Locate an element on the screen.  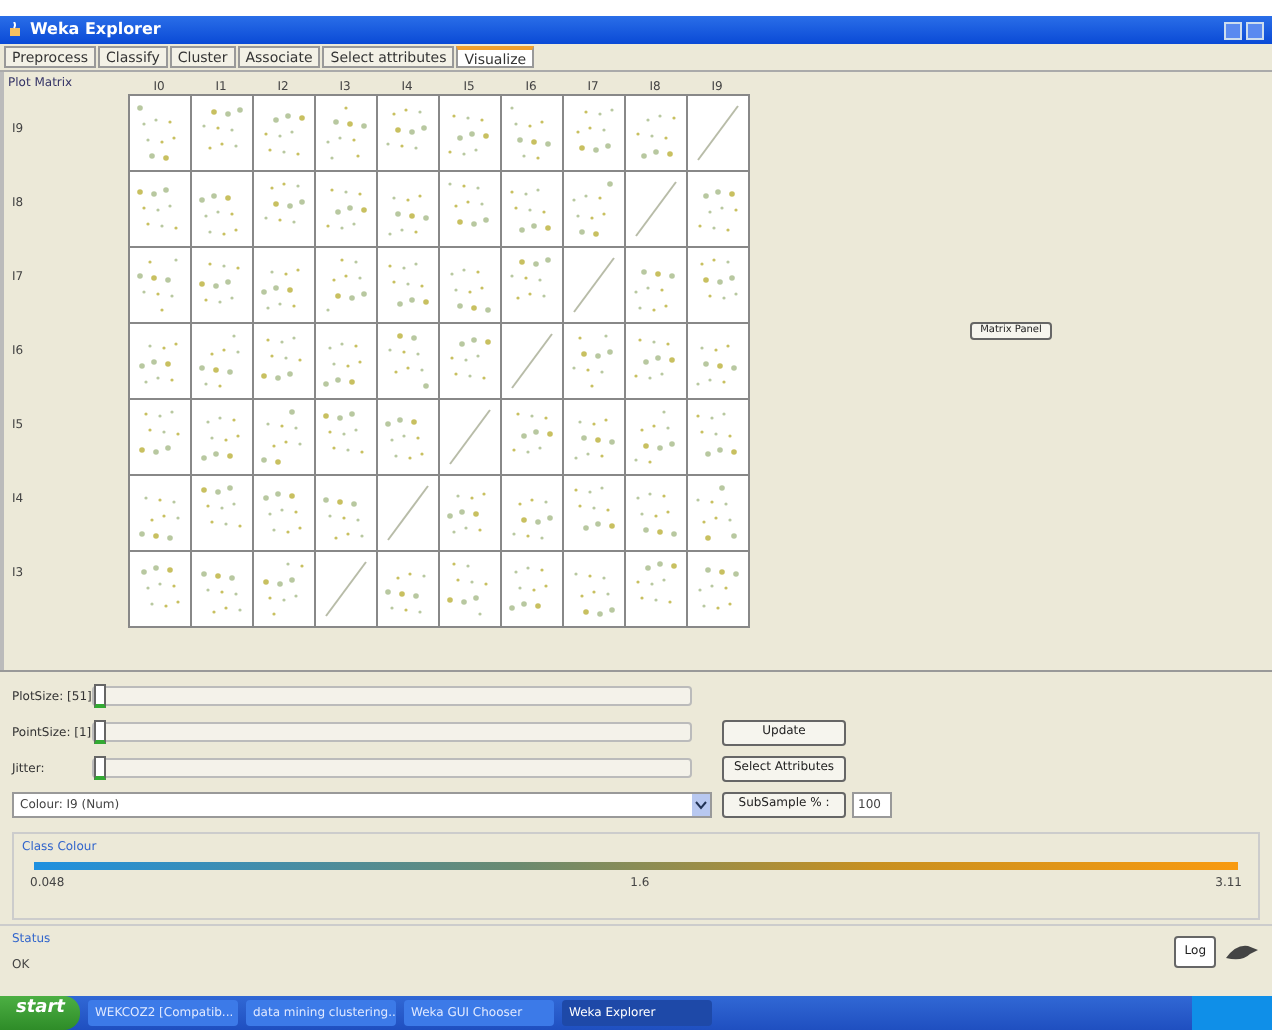
minimize-button is located at coordinates (1233, 30).